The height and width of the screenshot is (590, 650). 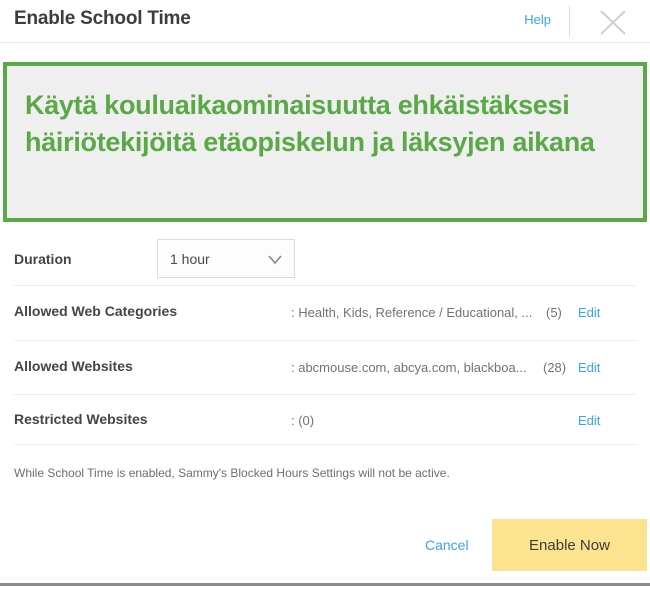 I want to click on header-divider, so click(x=569, y=21).